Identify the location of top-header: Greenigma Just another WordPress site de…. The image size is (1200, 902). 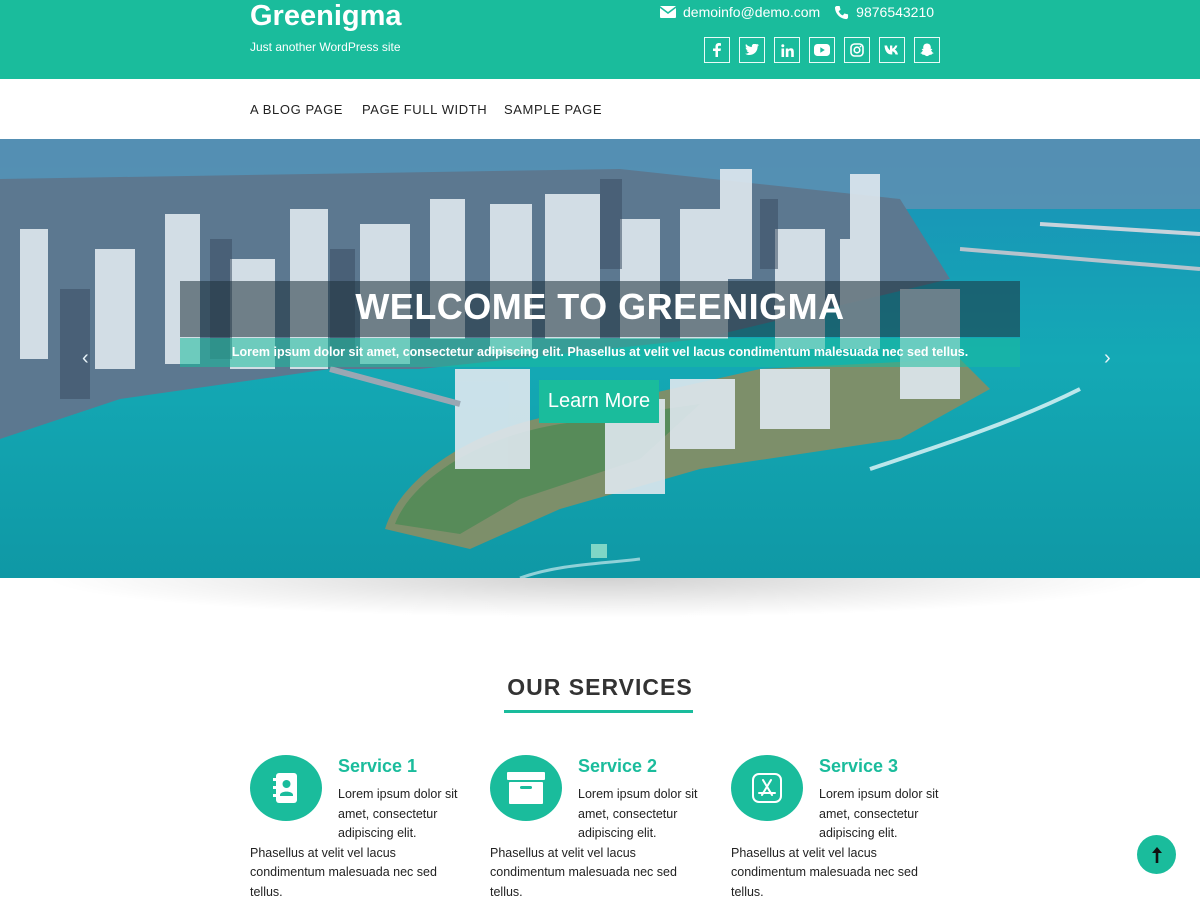
(600, 39).